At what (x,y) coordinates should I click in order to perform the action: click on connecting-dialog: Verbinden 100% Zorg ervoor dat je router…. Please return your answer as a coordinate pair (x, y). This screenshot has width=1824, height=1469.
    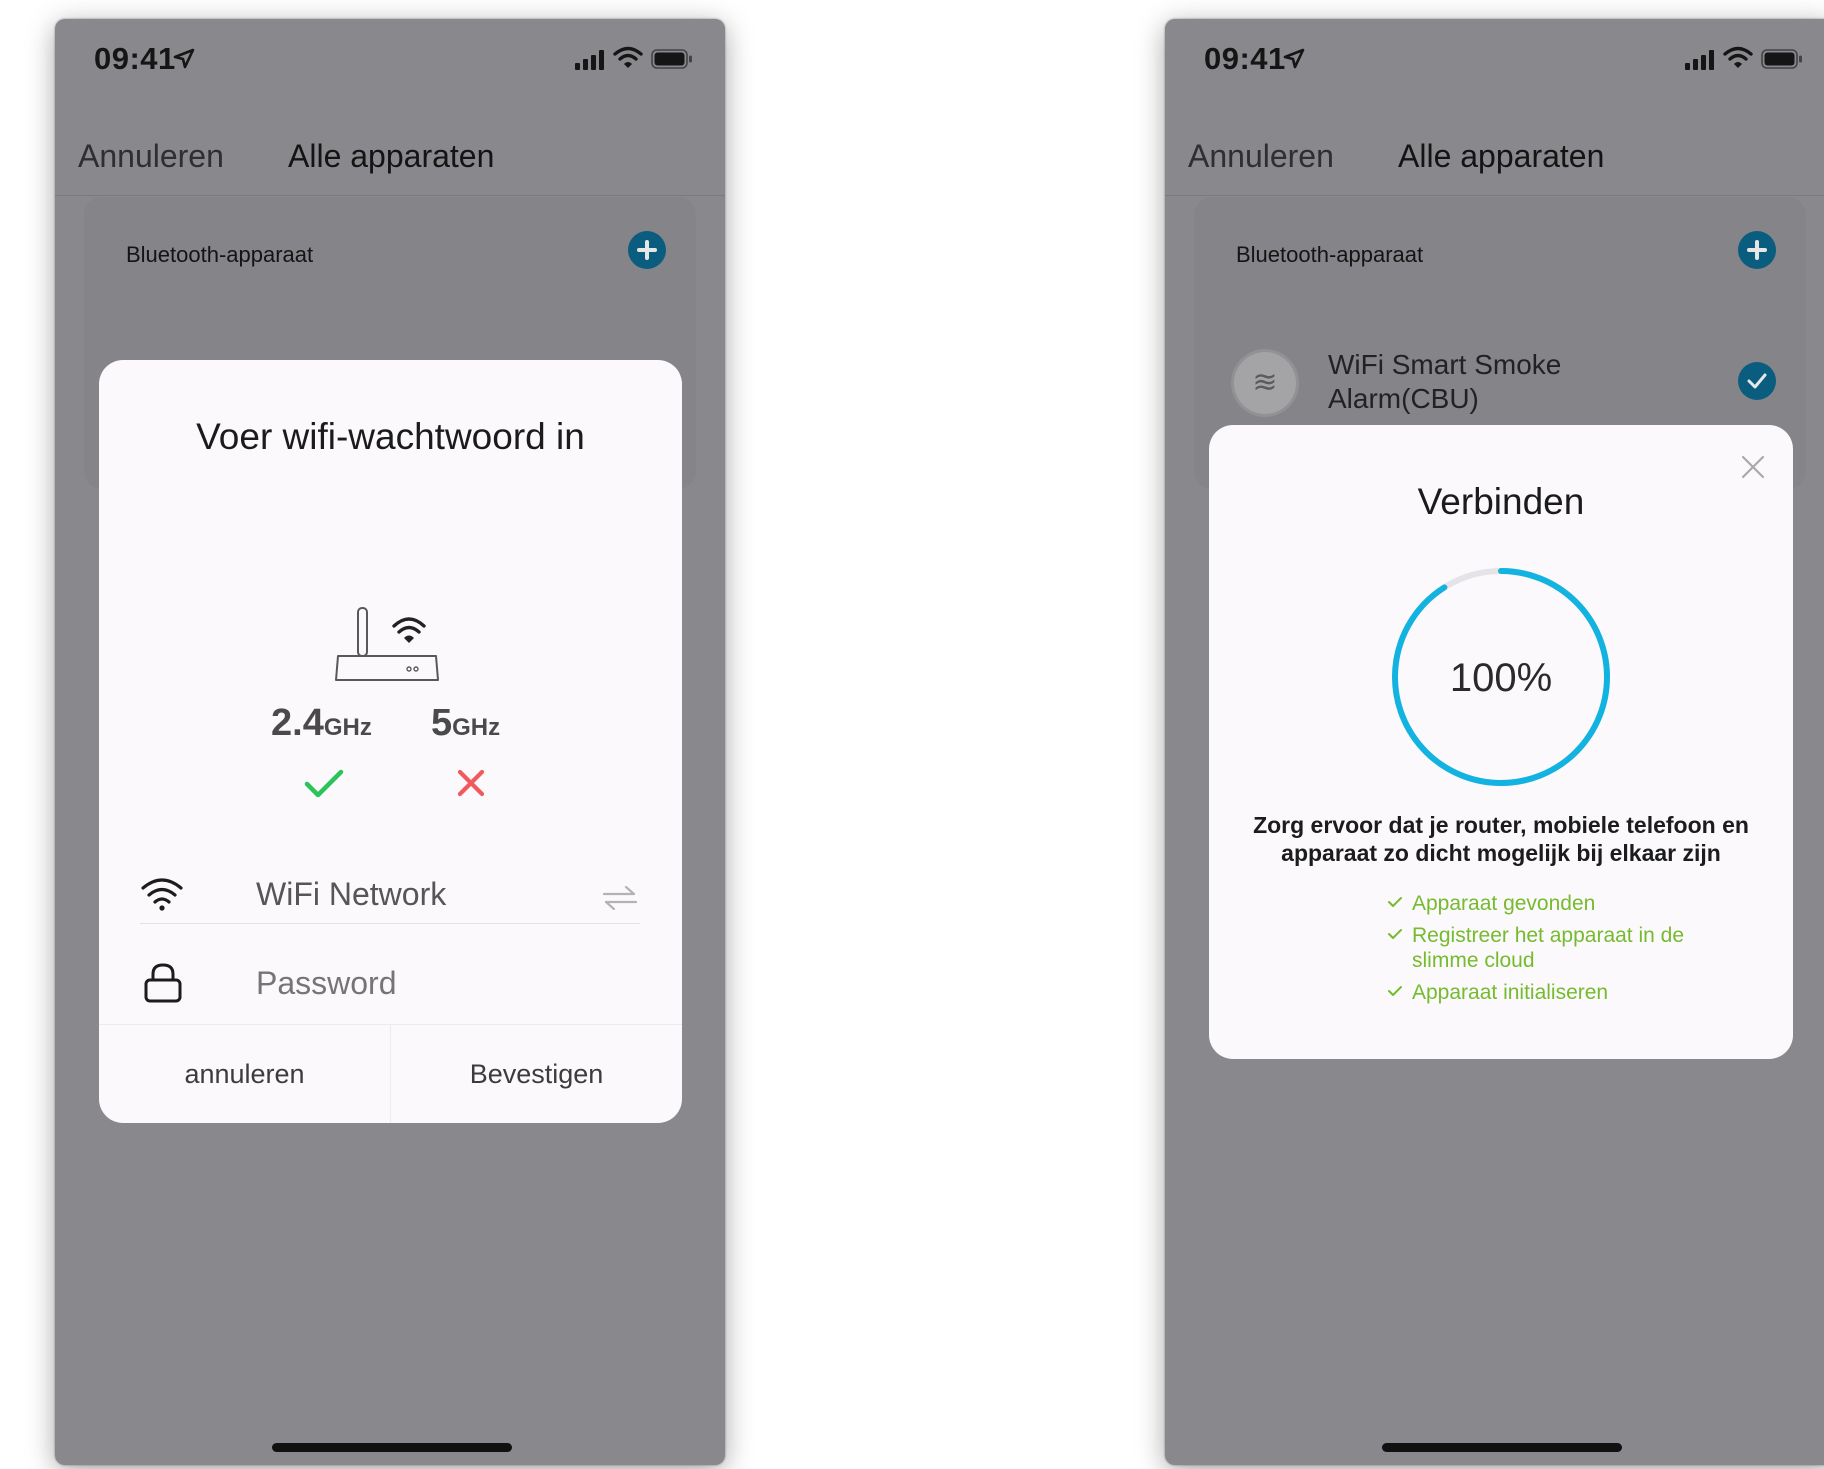
    Looking at the image, I should click on (1501, 742).